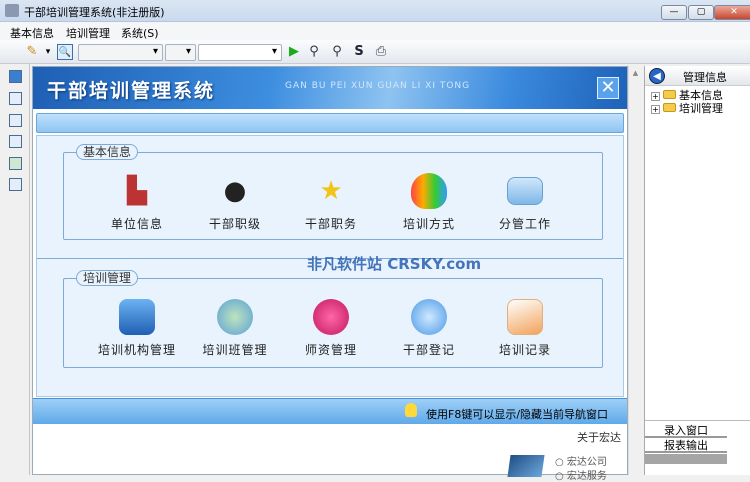 The width and height of the screenshot is (750, 482). Describe the element at coordinates (12, 10) in the screenshot. I see `app-icon` at that location.